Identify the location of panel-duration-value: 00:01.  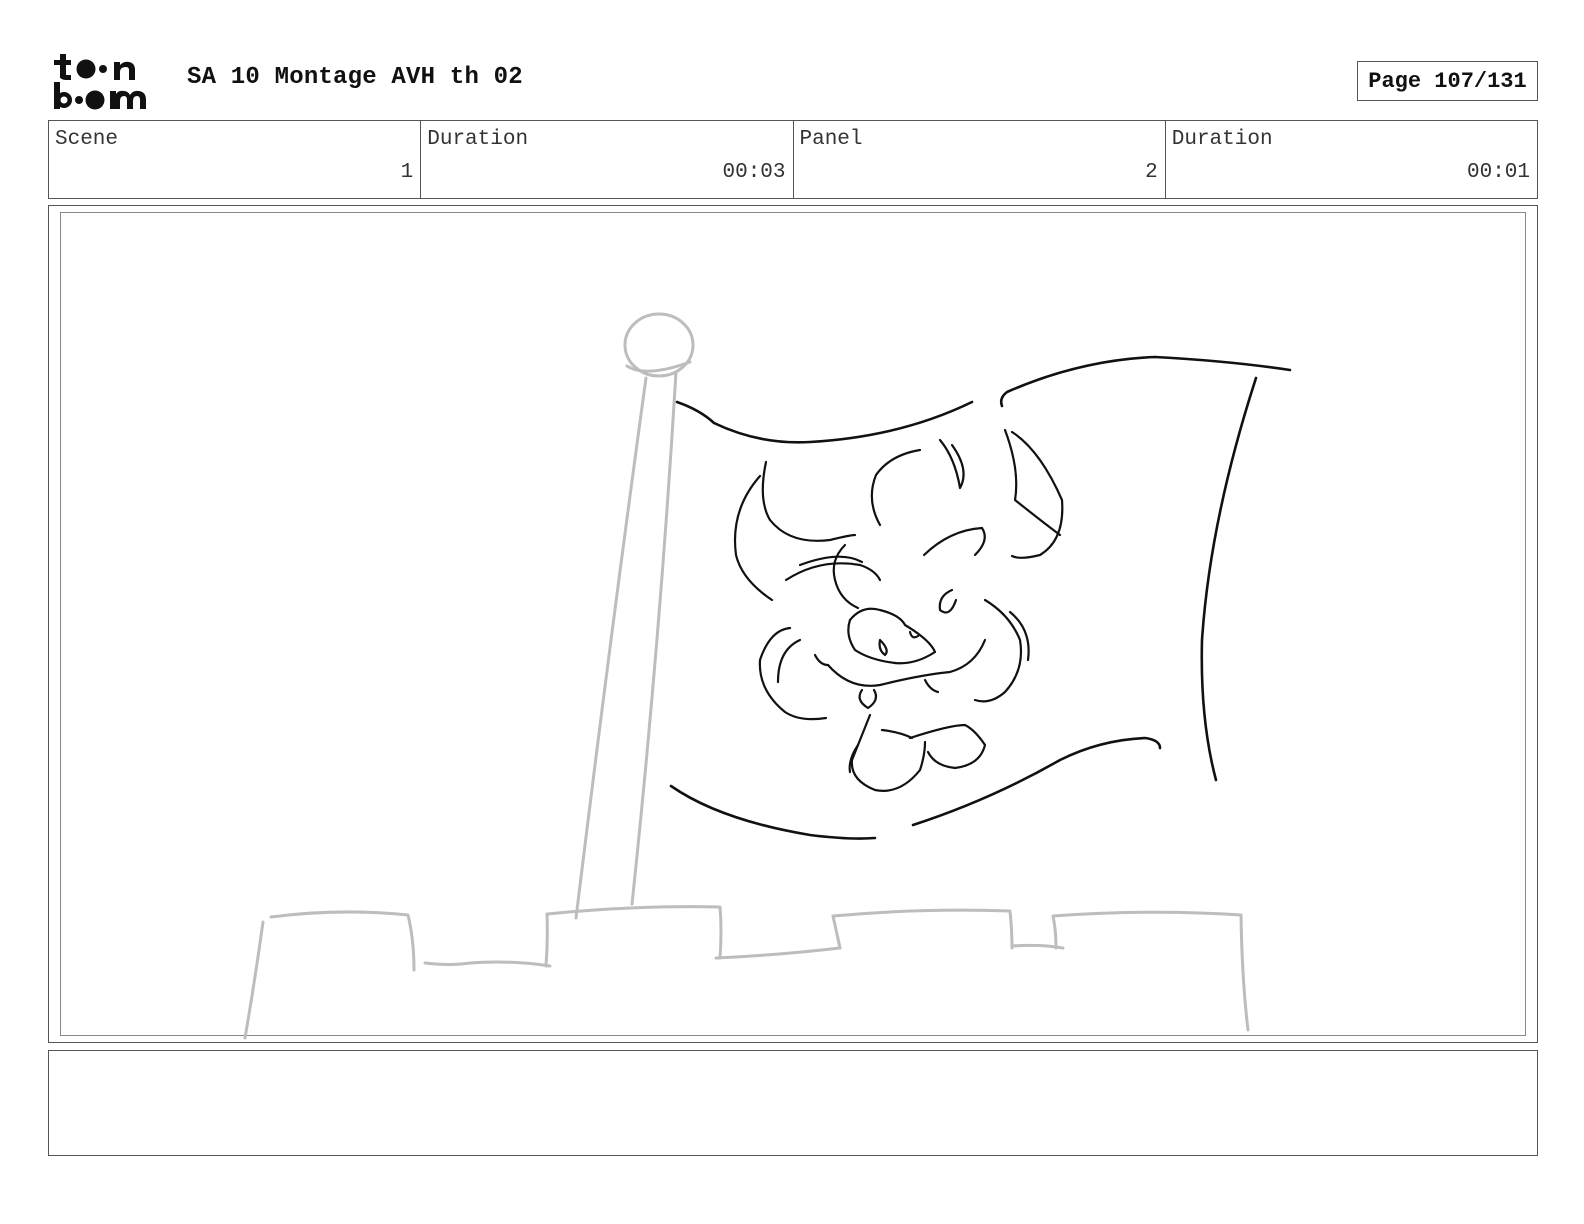
(1498, 172).